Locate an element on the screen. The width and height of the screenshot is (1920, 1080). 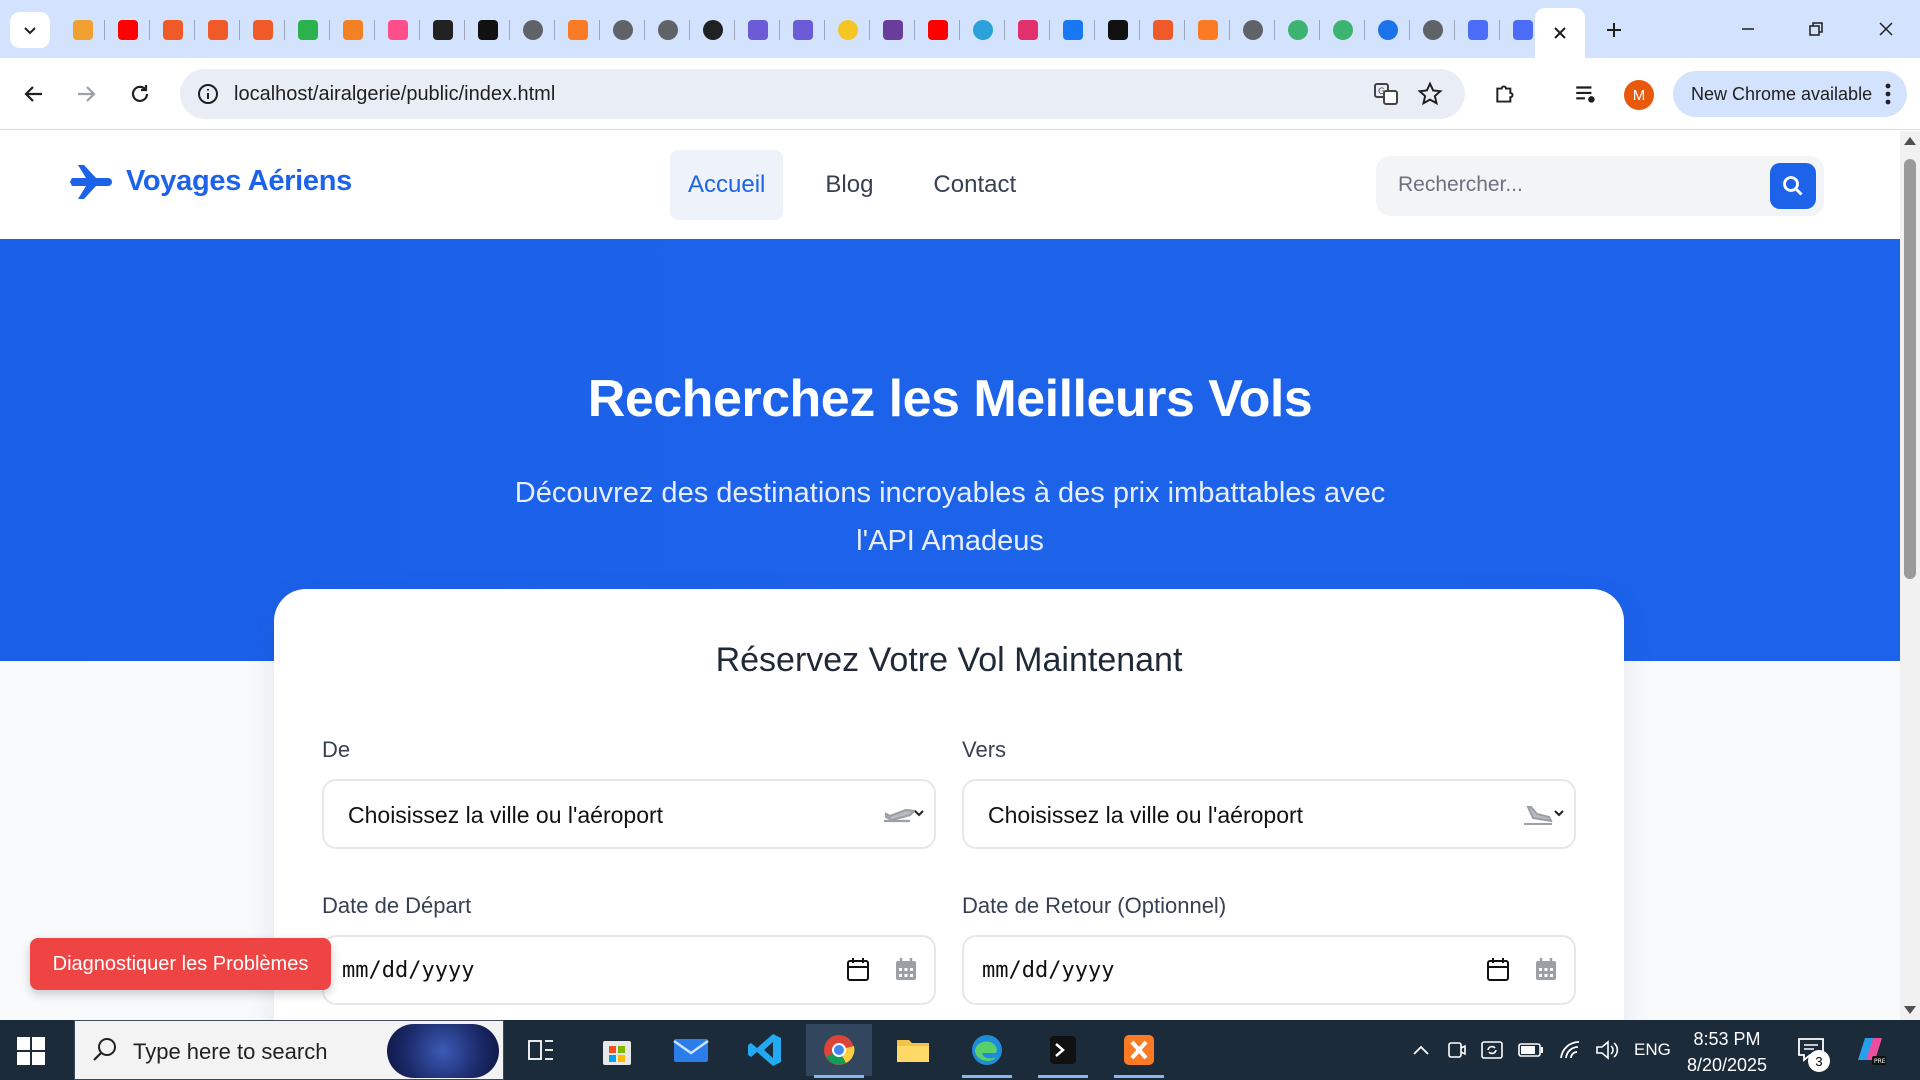
minimize-button is located at coordinates (1748, 29).